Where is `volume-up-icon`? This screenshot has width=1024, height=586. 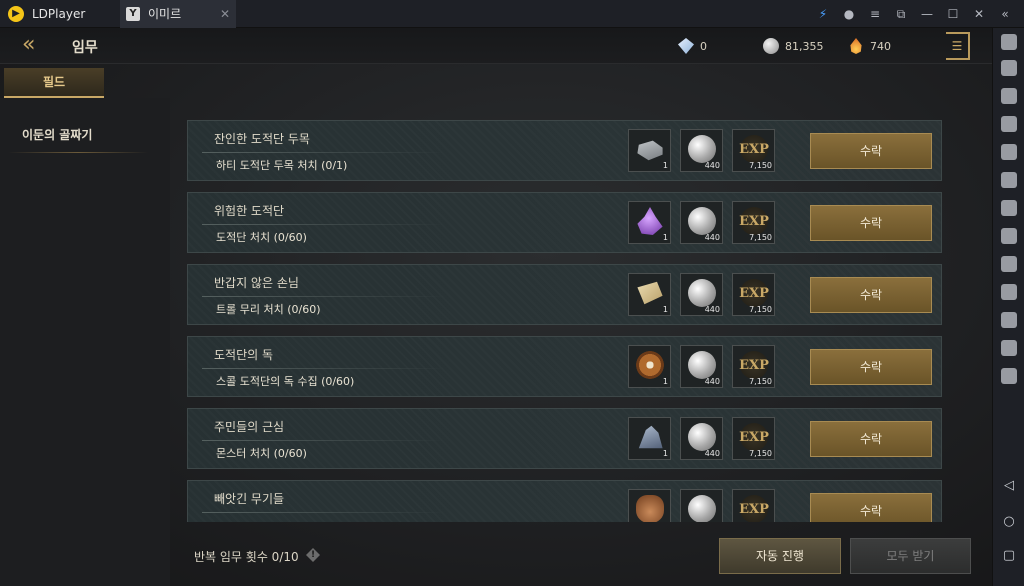 volume-up-icon is located at coordinates (1009, 96).